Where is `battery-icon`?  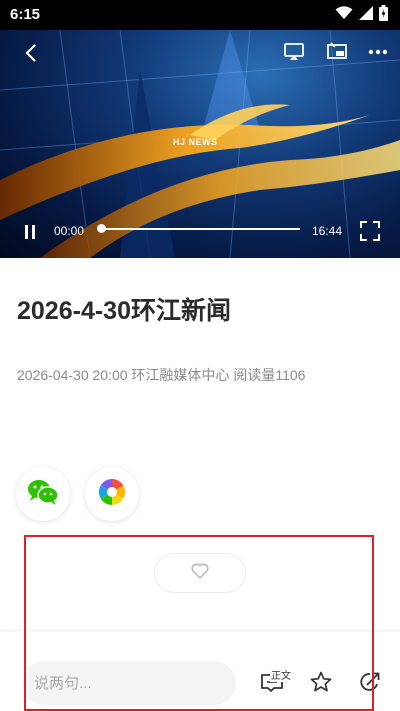 battery-icon is located at coordinates (383, 15).